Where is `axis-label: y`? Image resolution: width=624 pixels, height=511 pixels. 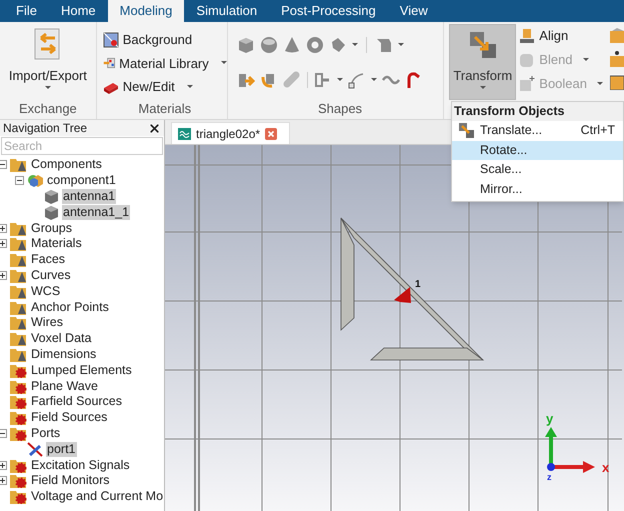 axis-label: y is located at coordinates (550, 418).